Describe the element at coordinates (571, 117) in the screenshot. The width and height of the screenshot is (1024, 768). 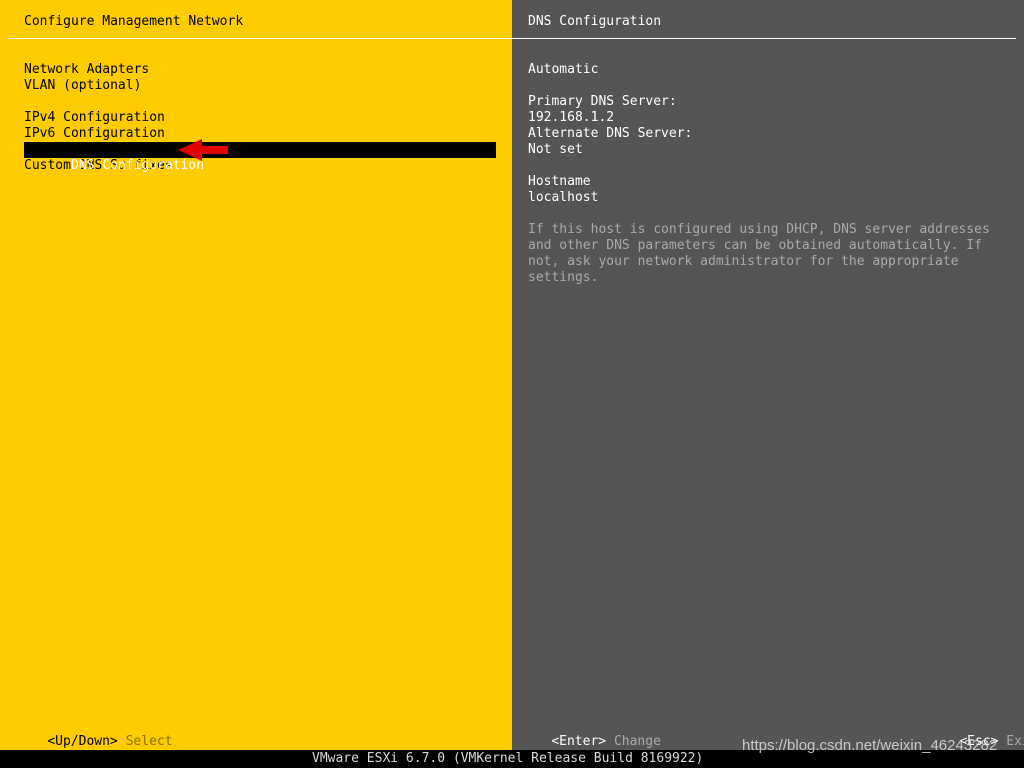
I see `primary-dns-value: 192.168.1.2` at that location.